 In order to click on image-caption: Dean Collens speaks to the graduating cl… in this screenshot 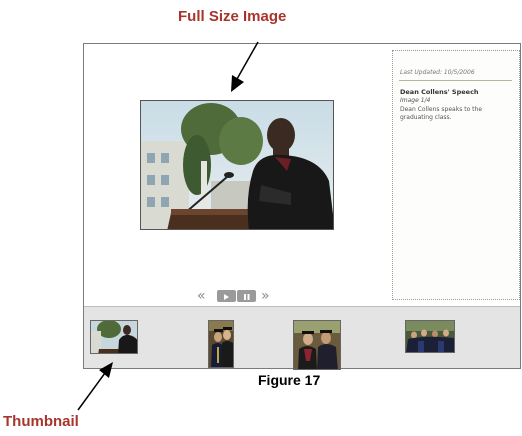, I will do `click(441, 113)`.